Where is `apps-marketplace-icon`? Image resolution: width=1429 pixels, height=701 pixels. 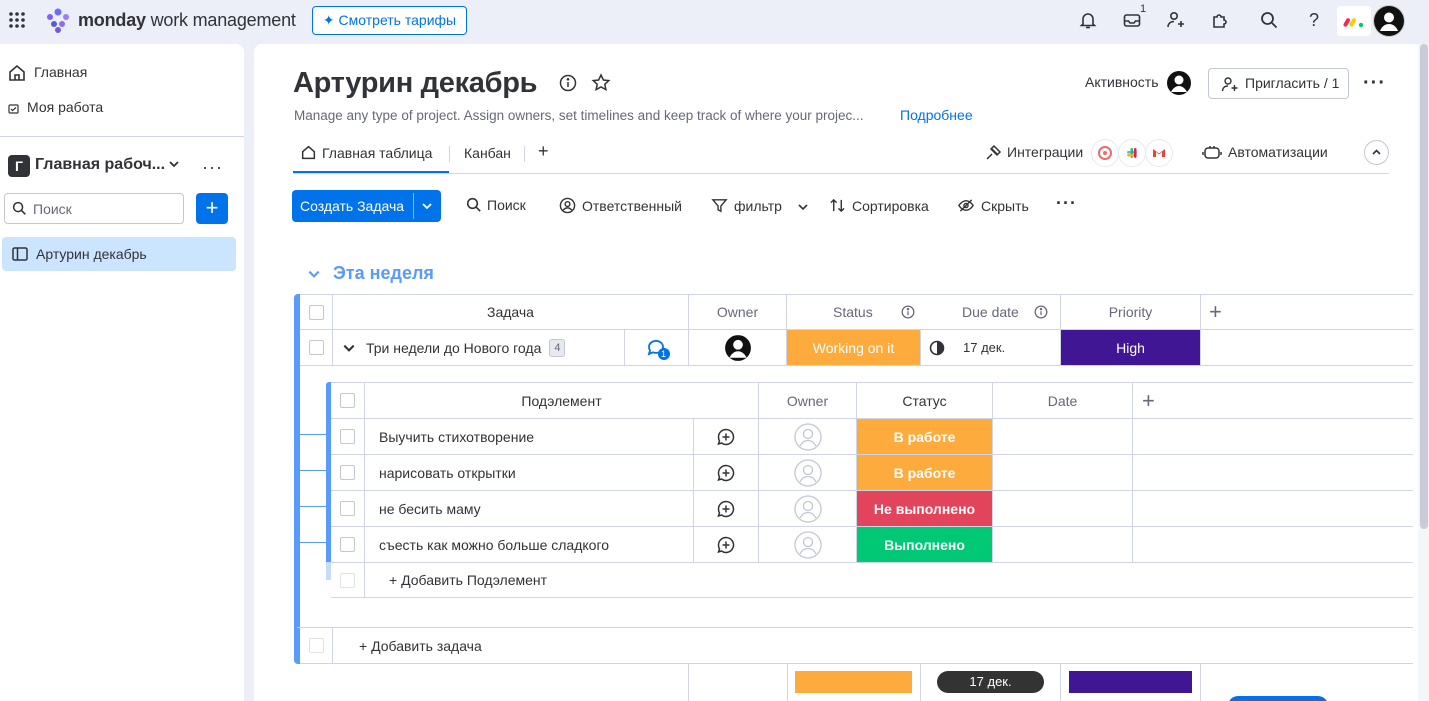 apps-marketplace-icon is located at coordinates (1221, 21).